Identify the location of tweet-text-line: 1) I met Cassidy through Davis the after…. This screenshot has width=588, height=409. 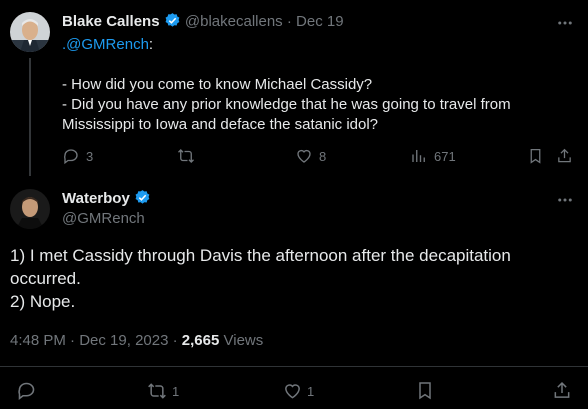
(260, 255).